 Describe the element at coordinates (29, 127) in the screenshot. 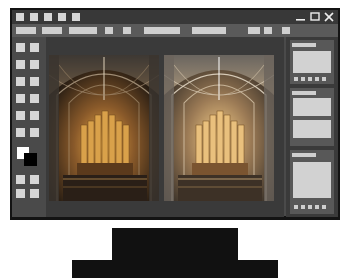

I see `toolbox` at that location.